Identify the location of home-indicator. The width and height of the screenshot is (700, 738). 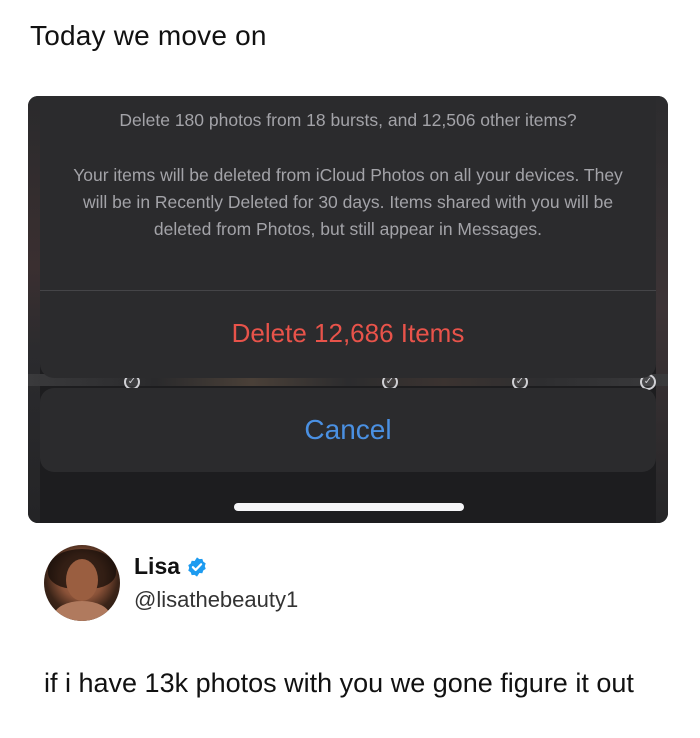
(349, 507).